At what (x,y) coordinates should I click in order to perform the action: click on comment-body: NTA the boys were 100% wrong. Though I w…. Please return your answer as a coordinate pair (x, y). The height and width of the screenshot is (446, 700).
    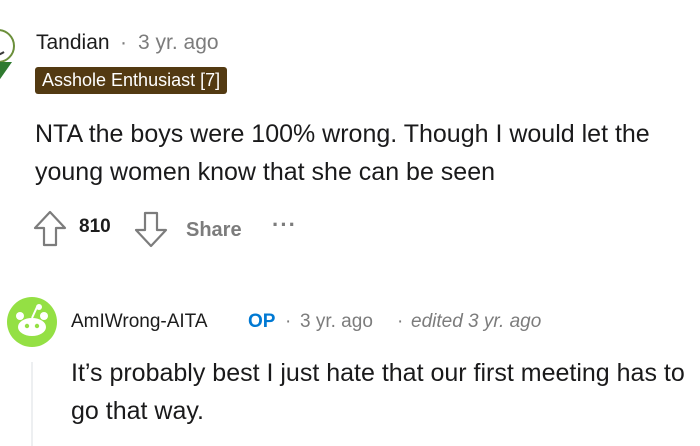
    Looking at the image, I should click on (342, 153).